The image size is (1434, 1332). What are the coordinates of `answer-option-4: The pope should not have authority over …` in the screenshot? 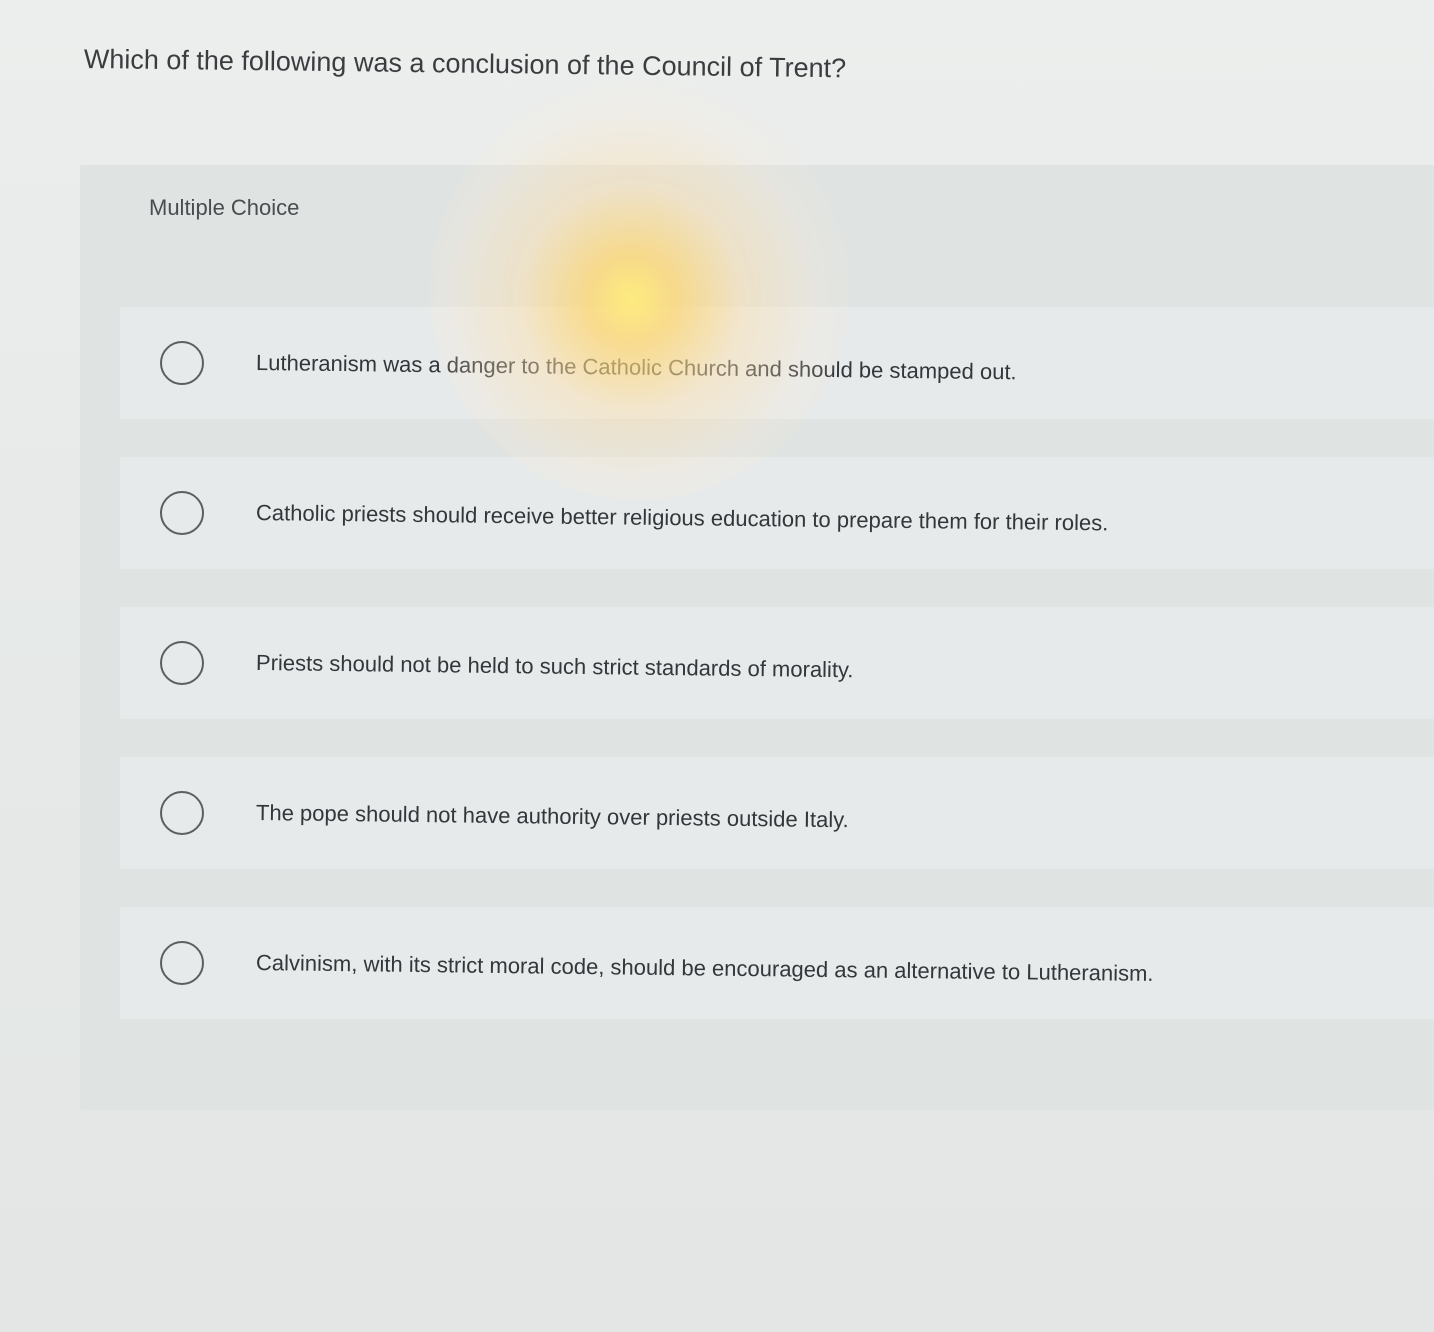 It's located at (777, 813).